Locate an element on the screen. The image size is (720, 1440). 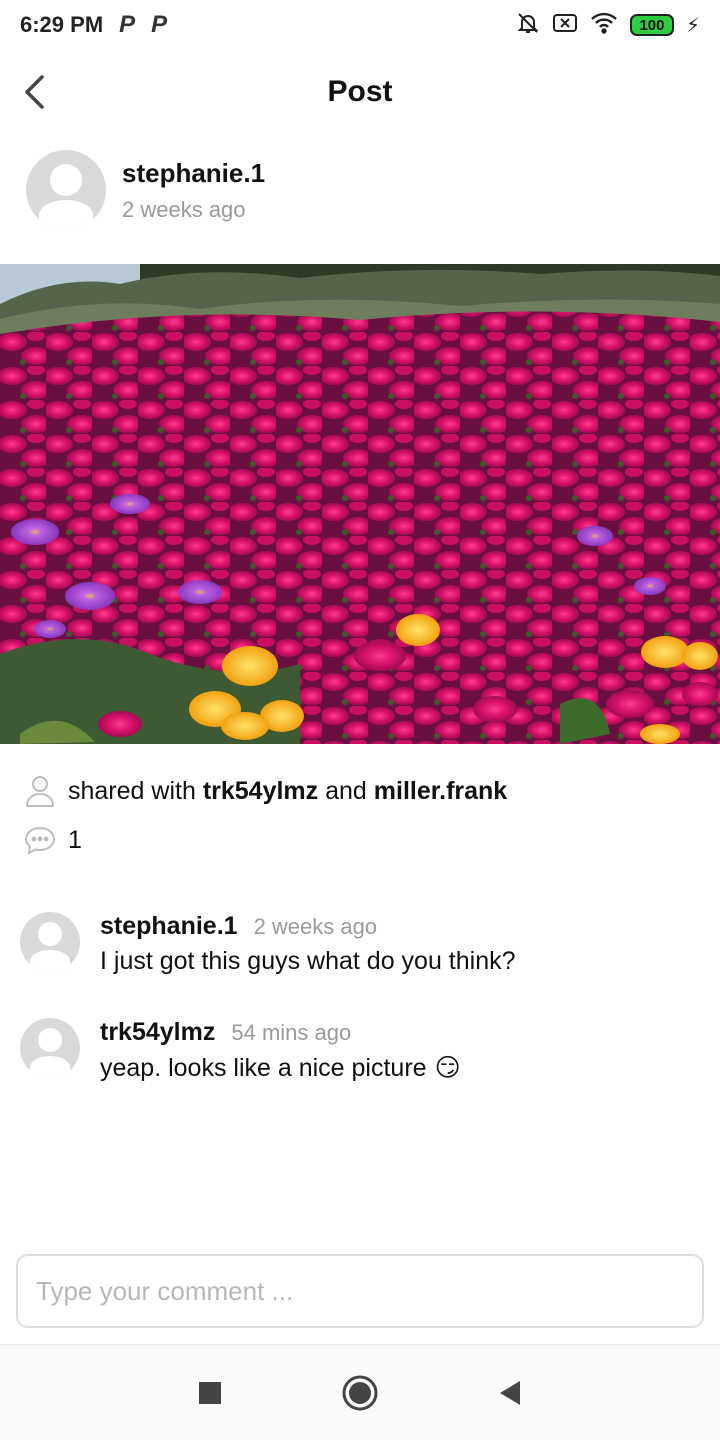
comment-count: 1 is located at coordinates (75, 839).